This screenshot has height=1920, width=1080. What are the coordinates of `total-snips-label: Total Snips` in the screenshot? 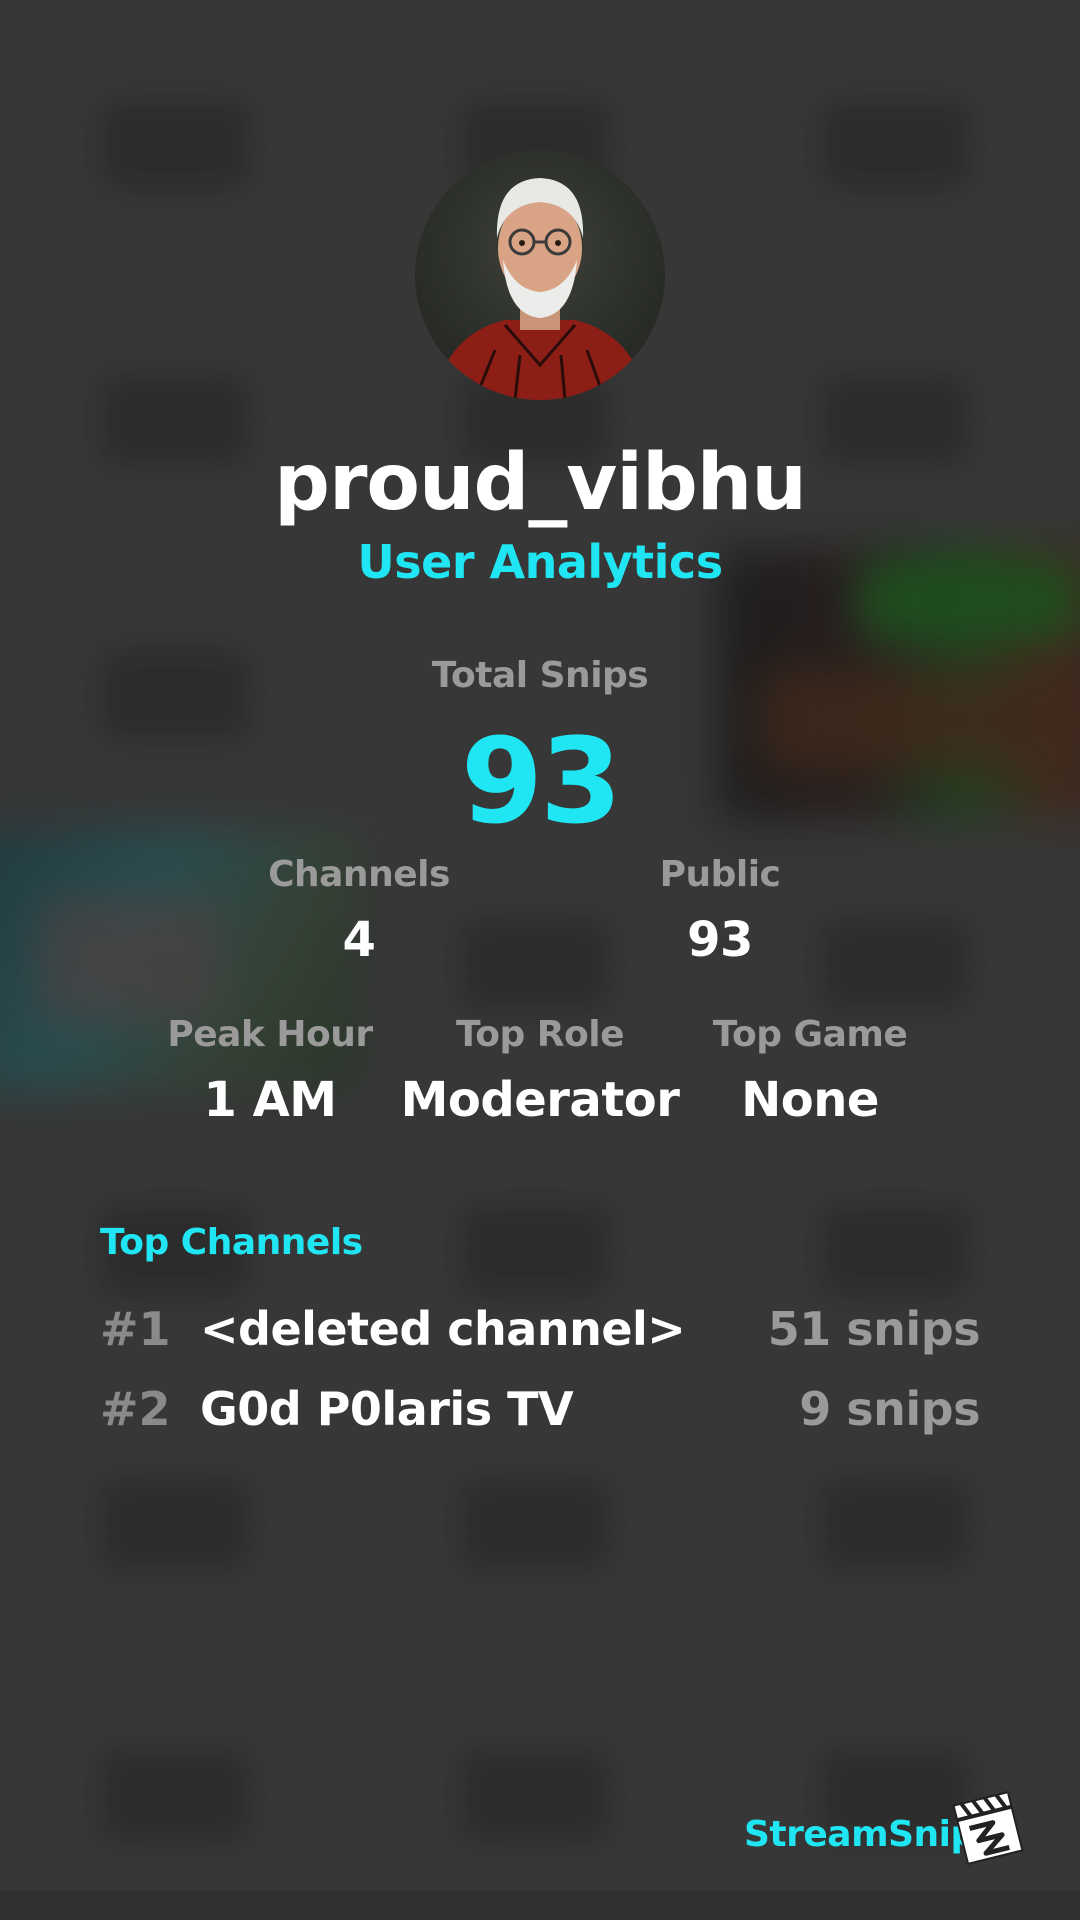 It's located at (540, 675).